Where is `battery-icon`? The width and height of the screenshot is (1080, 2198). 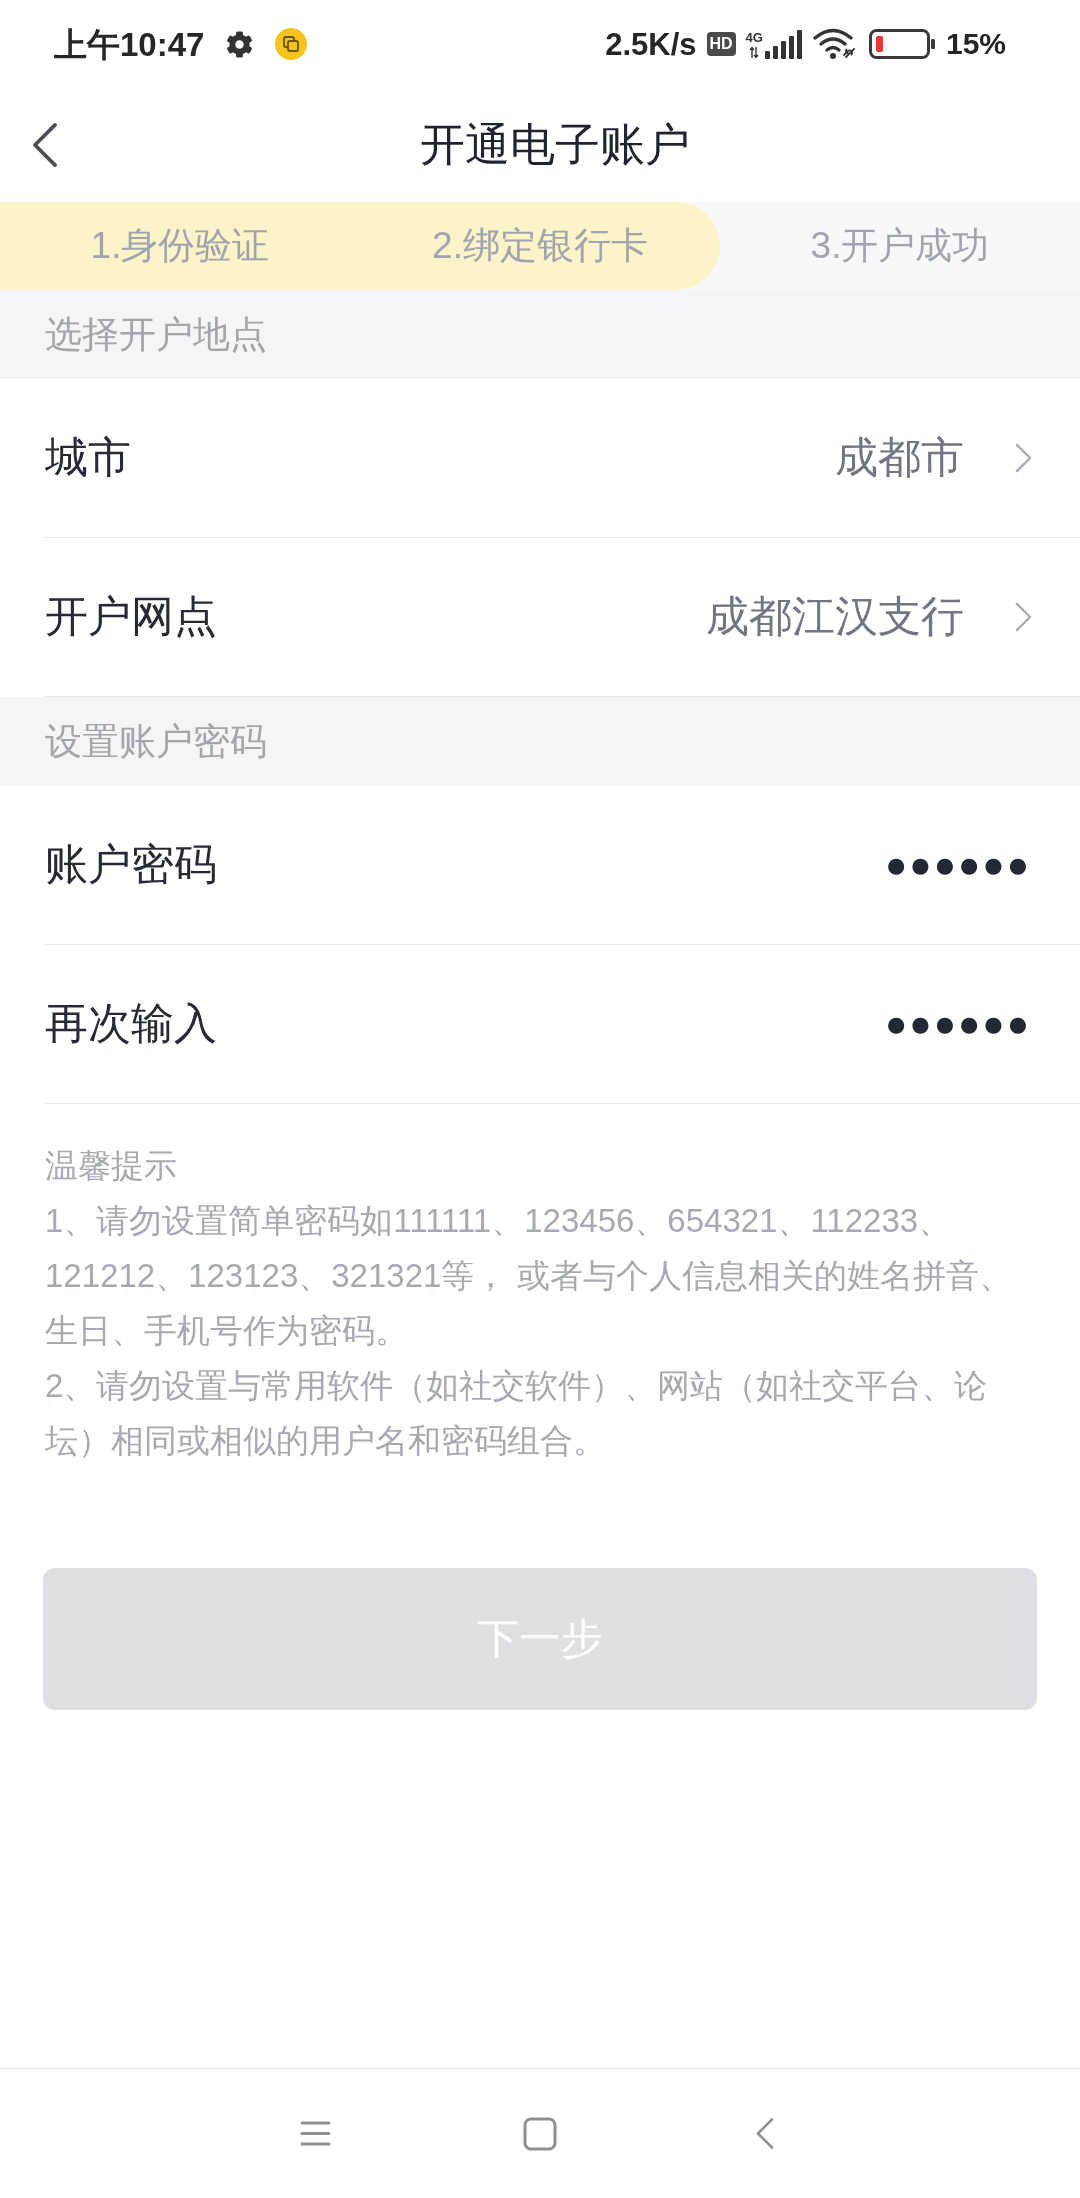
battery-icon is located at coordinates (902, 44).